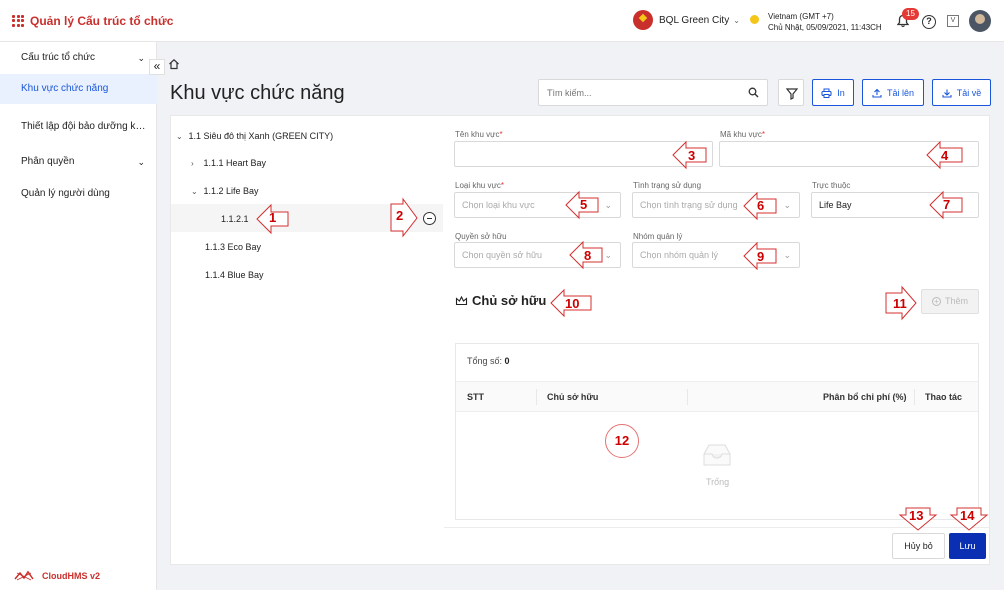  Describe the element at coordinates (947, 93) in the screenshot. I see `download-icon` at that location.